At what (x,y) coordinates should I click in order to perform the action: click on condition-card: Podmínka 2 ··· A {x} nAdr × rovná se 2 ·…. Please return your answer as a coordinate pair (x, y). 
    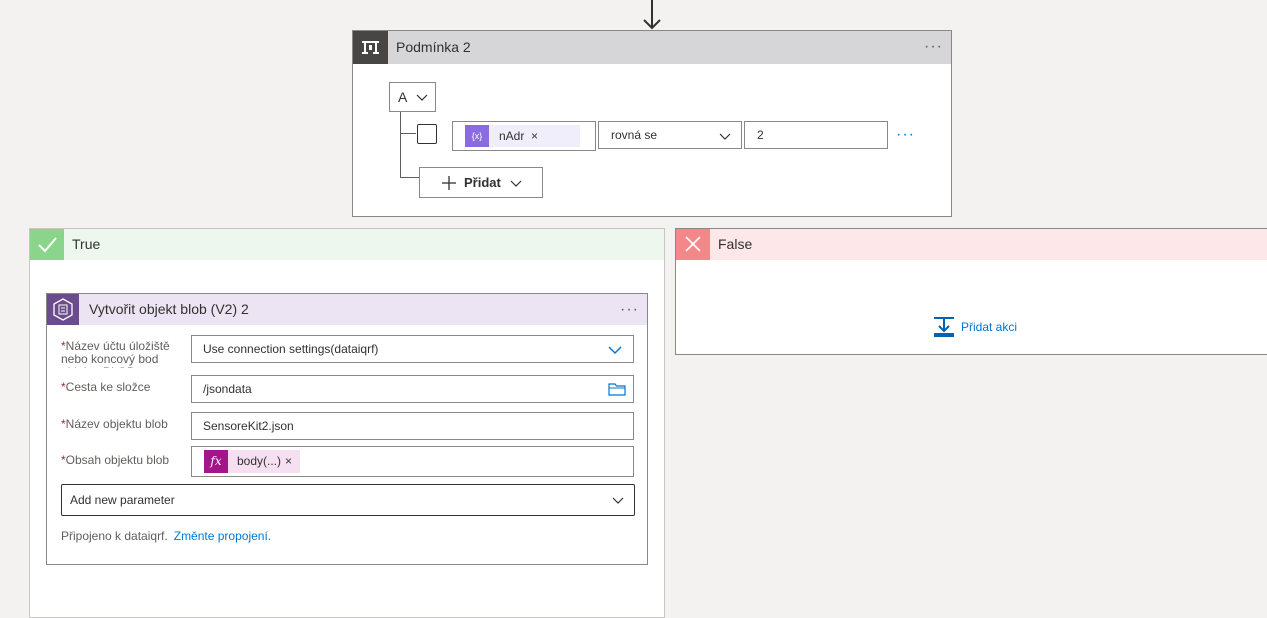
    Looking at the image, I should click on (652, 123).